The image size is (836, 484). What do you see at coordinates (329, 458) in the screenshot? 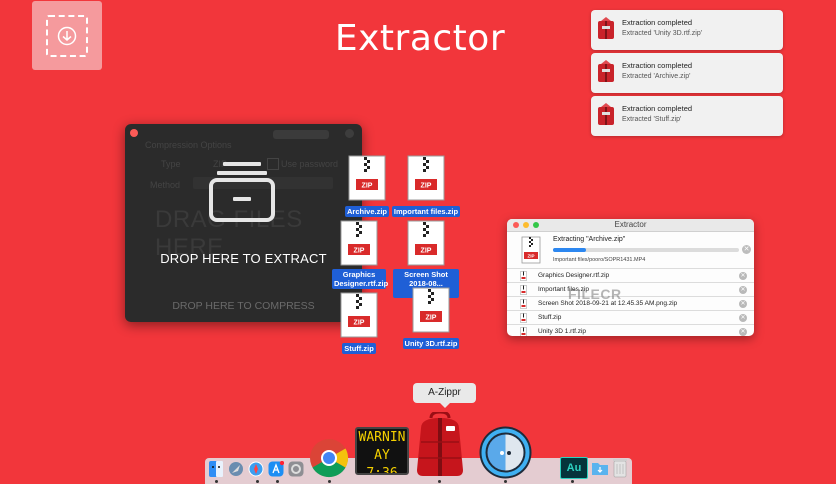
I see `chrome-icon` at bounding box center [329, 458].